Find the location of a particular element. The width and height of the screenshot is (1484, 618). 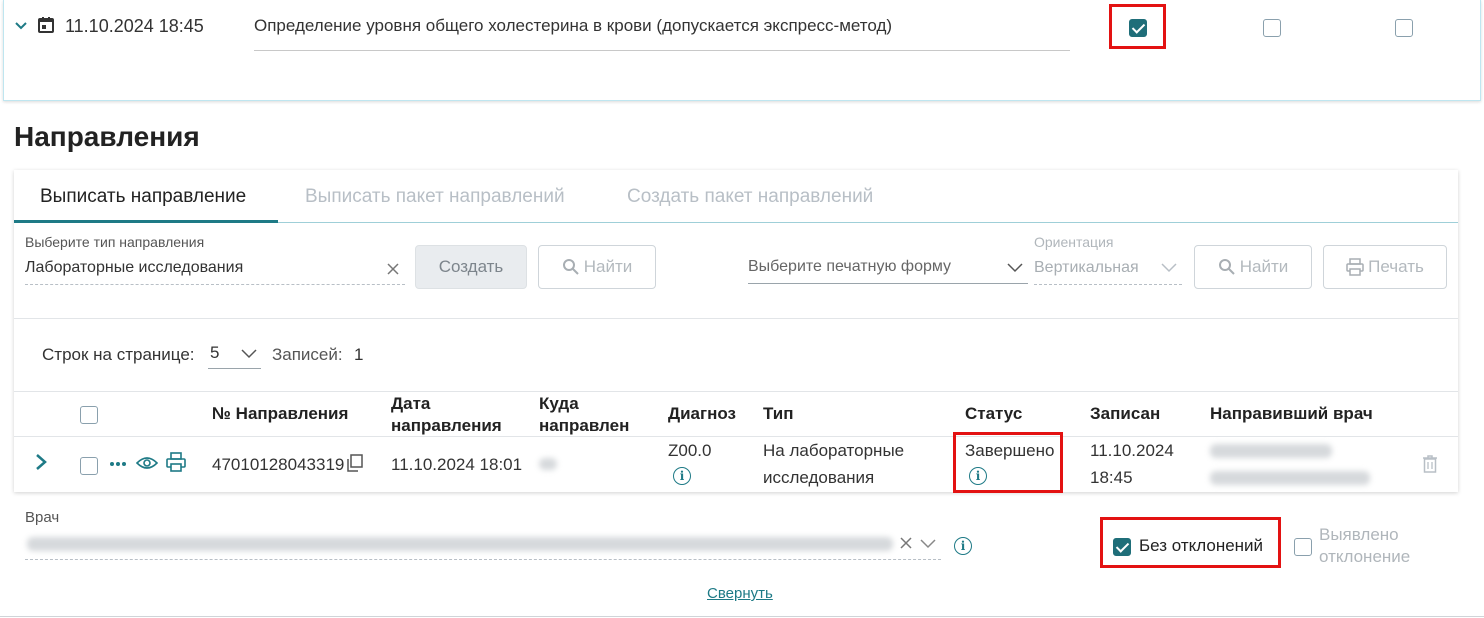

row-type-line2: исследования is located at coordinates (819, 477).